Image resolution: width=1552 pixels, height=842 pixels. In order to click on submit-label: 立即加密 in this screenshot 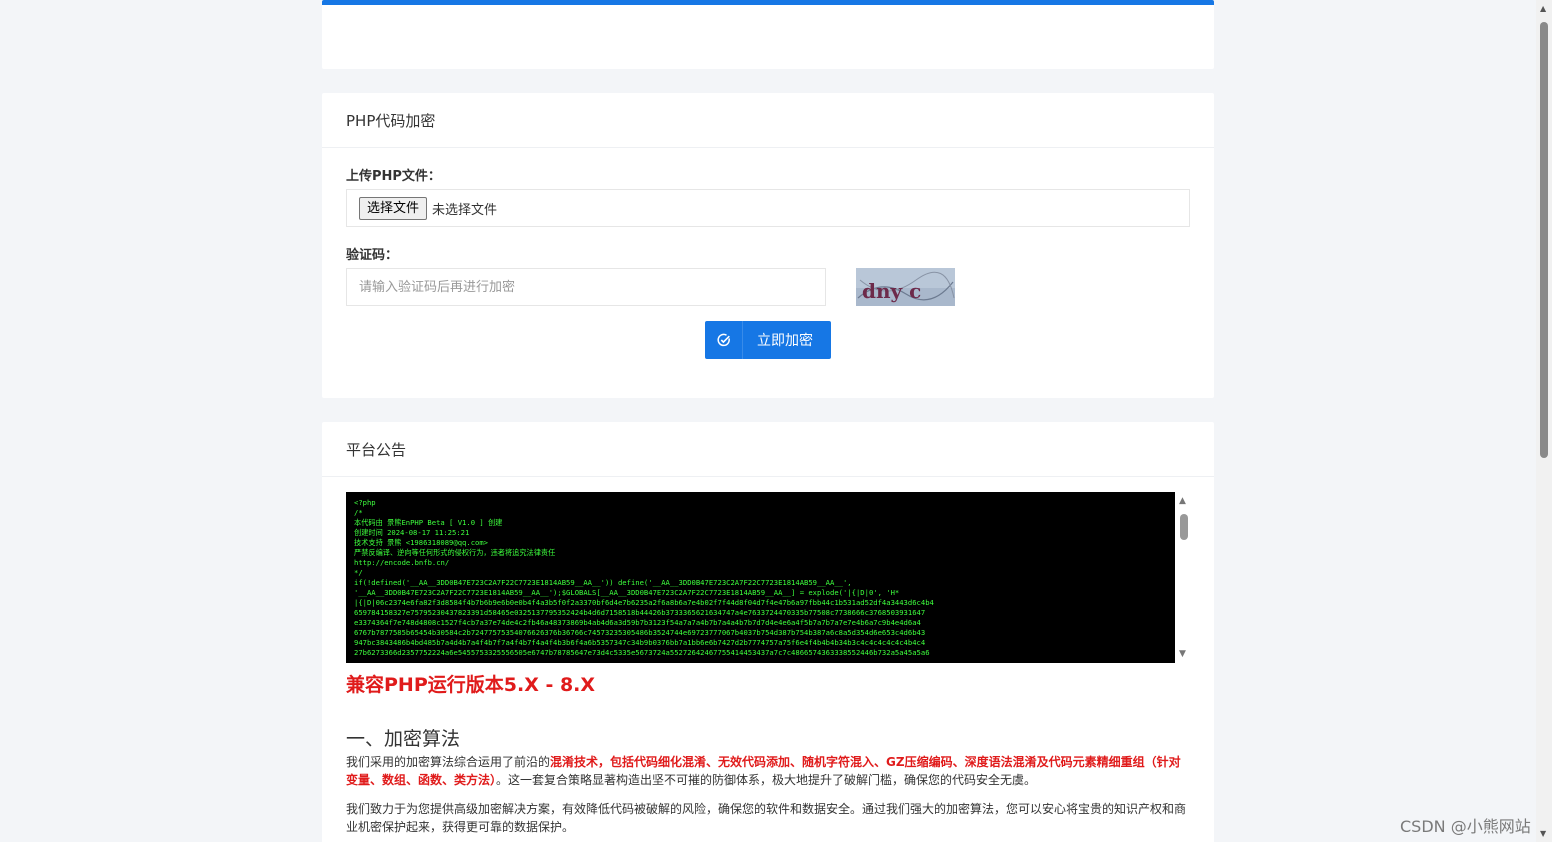, I will do `click(785, 341)`.